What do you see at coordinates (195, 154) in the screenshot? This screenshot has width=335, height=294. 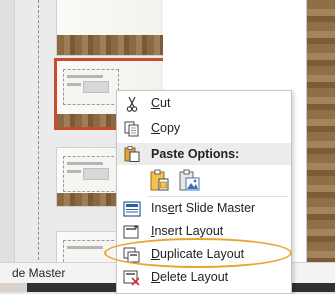 I see `paste-options-label: Paste Options:` at bounding box center [195, 154].